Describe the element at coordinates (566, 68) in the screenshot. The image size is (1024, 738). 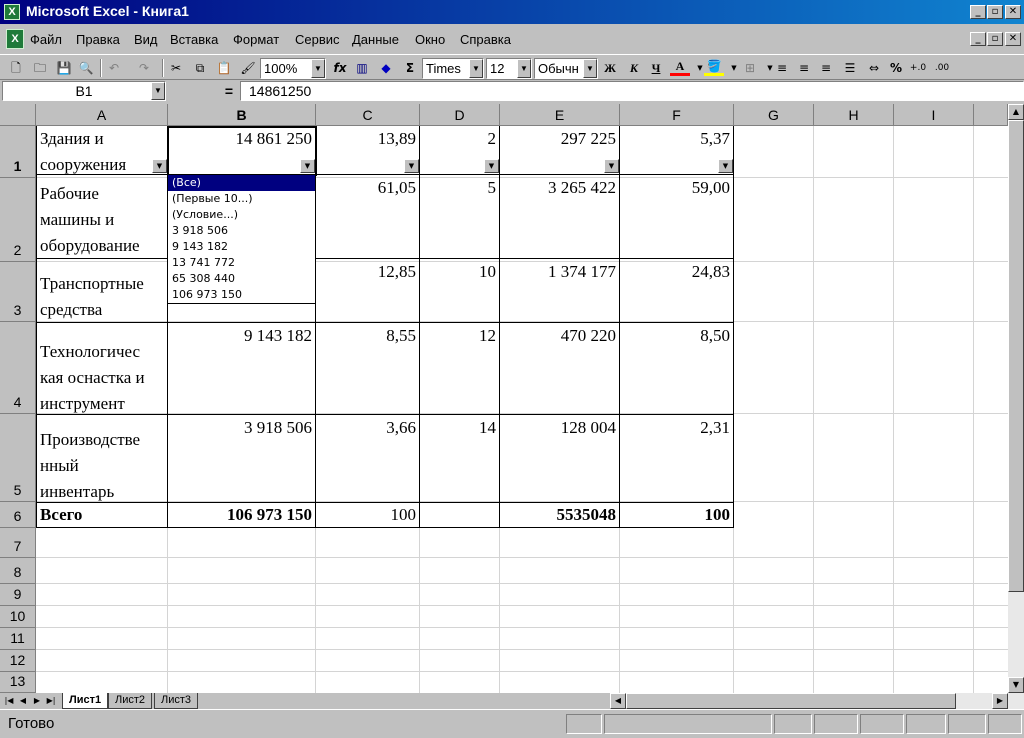
I see `style-select: Обычн ▼` at that location.